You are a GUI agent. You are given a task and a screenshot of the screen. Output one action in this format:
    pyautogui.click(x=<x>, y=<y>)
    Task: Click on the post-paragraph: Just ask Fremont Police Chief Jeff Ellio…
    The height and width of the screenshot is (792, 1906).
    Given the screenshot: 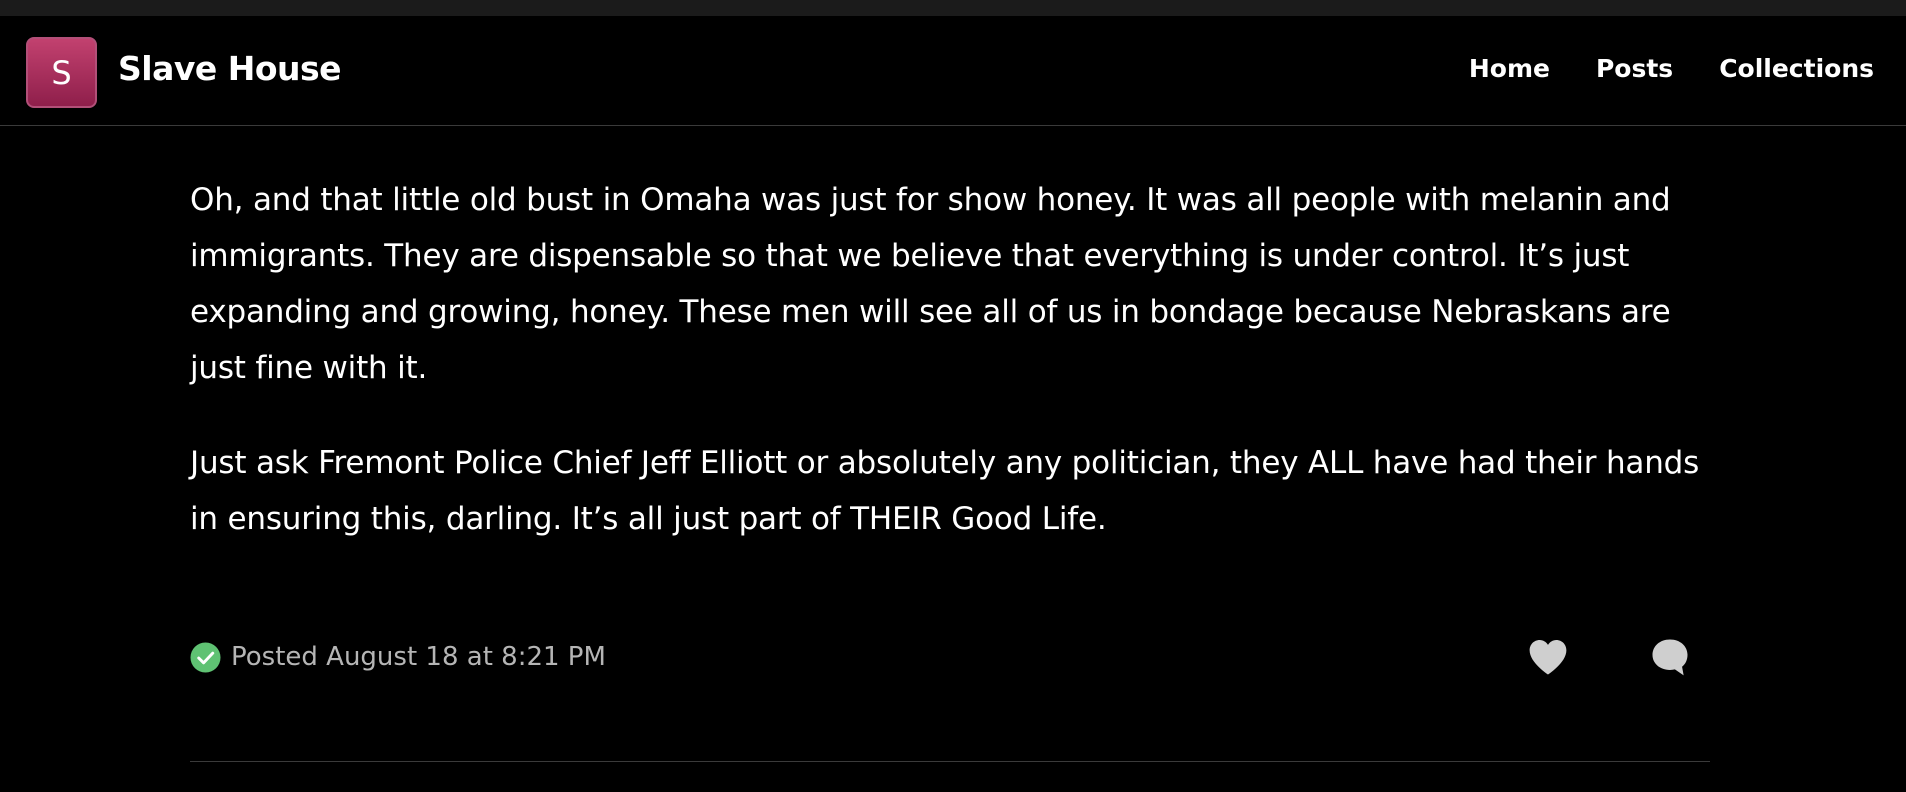 What is the action you would take?
    pyautogui.click(x=945, y=491)
    